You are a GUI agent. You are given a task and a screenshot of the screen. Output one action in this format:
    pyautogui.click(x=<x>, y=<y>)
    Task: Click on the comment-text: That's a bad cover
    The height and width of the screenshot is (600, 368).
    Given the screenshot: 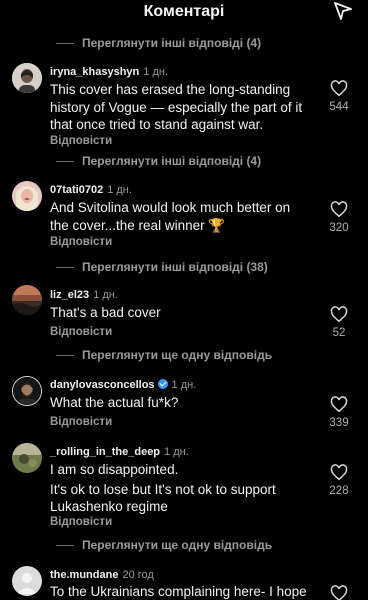 What is the action you would take?
    pyautogui.click(x=185, y=313)
    